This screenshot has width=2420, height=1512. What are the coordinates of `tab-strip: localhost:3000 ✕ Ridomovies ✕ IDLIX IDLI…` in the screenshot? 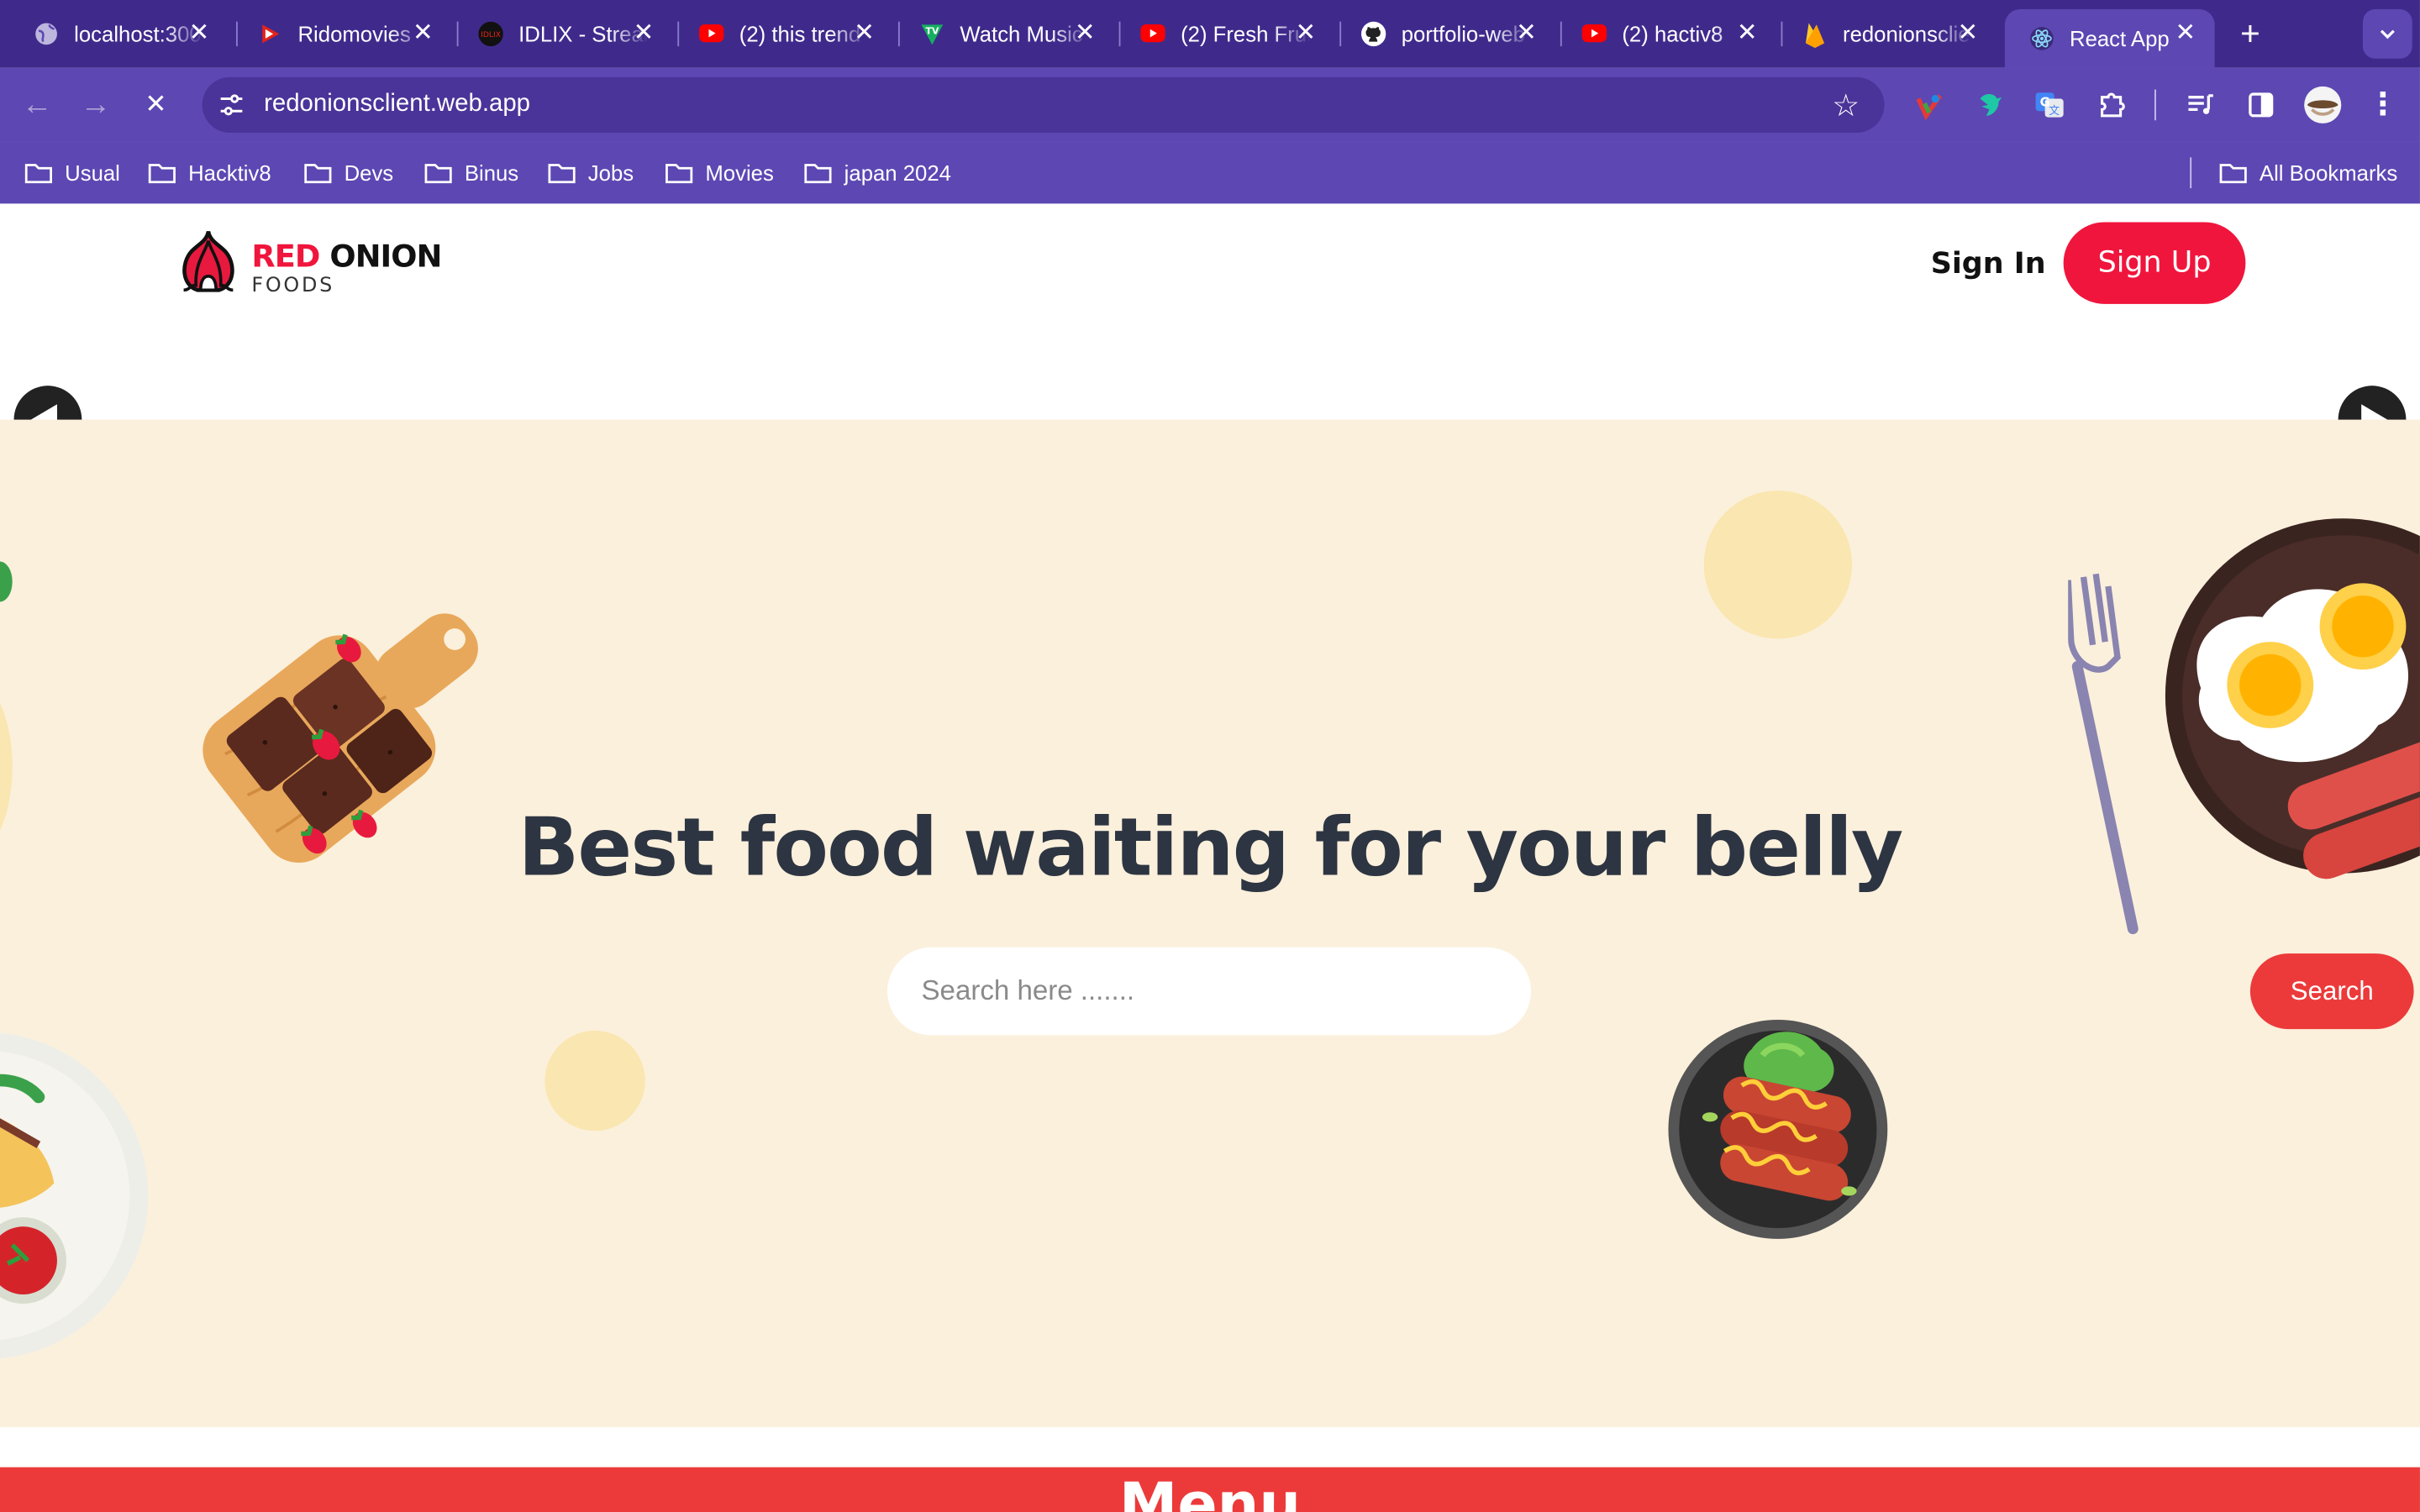 It's located at (1210, 34).